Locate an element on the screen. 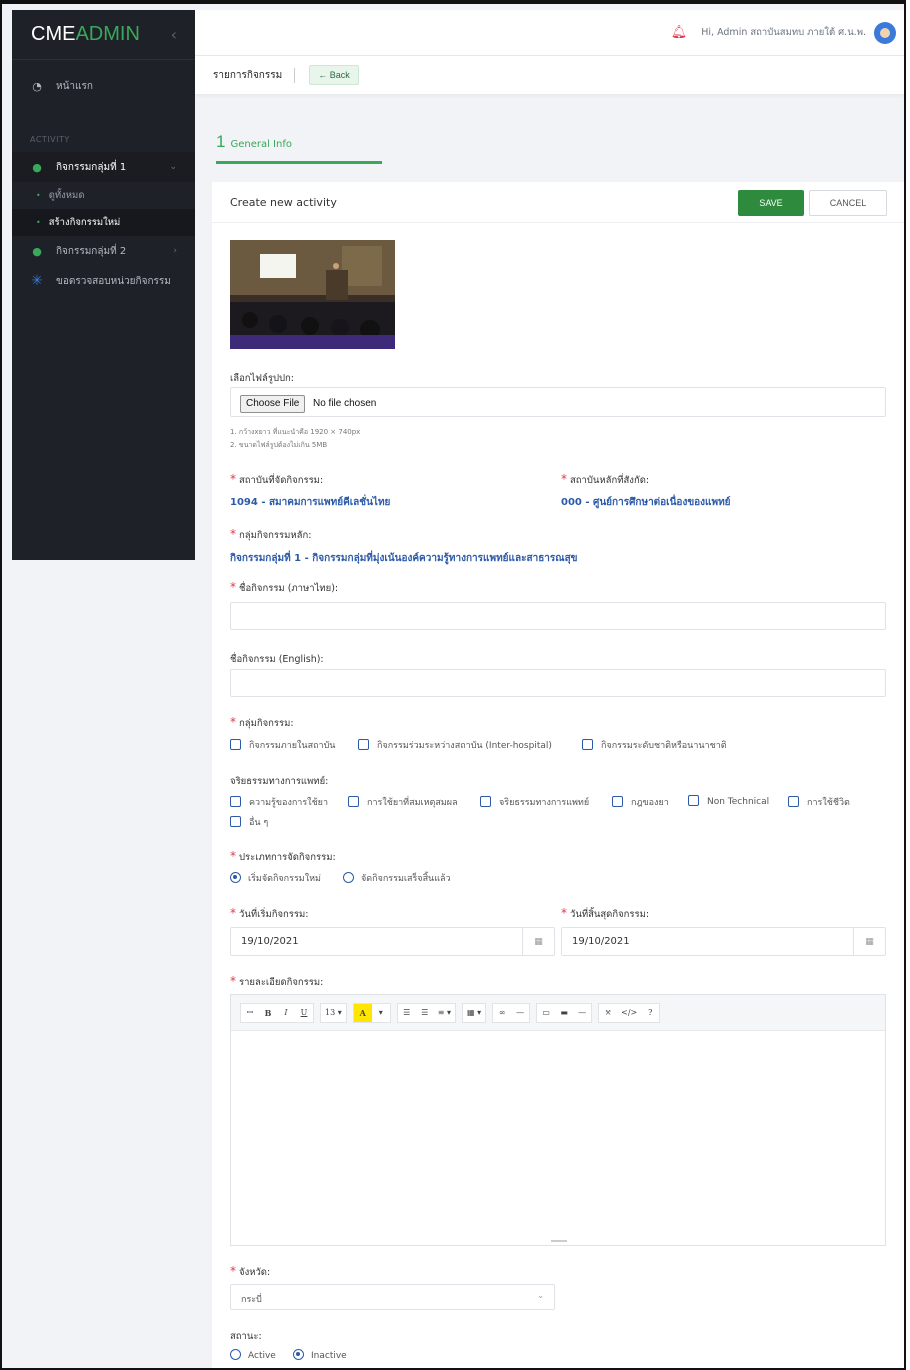  sidebar-item-label: กิจกรรมกลุ่มที่ 1 is located at coordinates (91, 167).